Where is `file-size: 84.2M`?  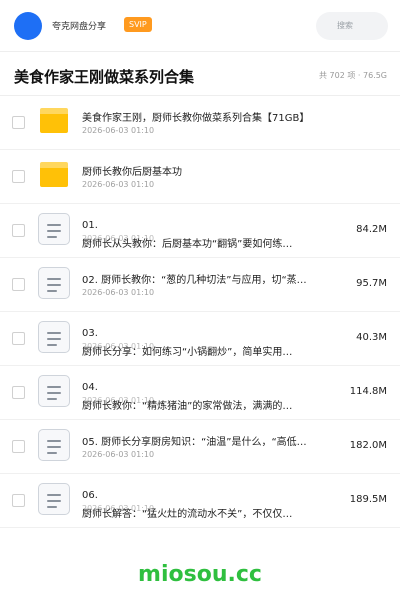 file-size: 84.2M is located at coordinates (371, 229).